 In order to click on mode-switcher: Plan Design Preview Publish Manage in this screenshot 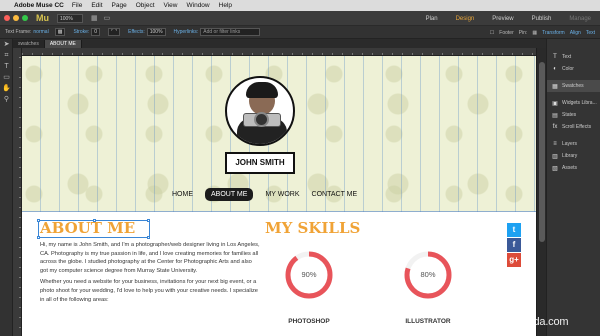, I will do `click(508, 18)`.